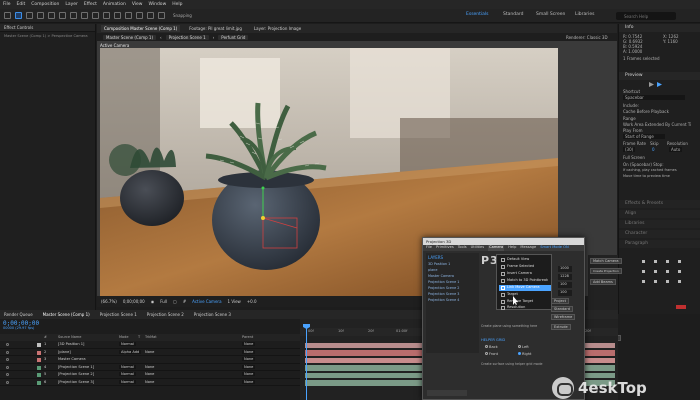 The image size is (700, 400). I want to click on tab-composition: Composition Master Scene (Comp 1), so click(141, 28).